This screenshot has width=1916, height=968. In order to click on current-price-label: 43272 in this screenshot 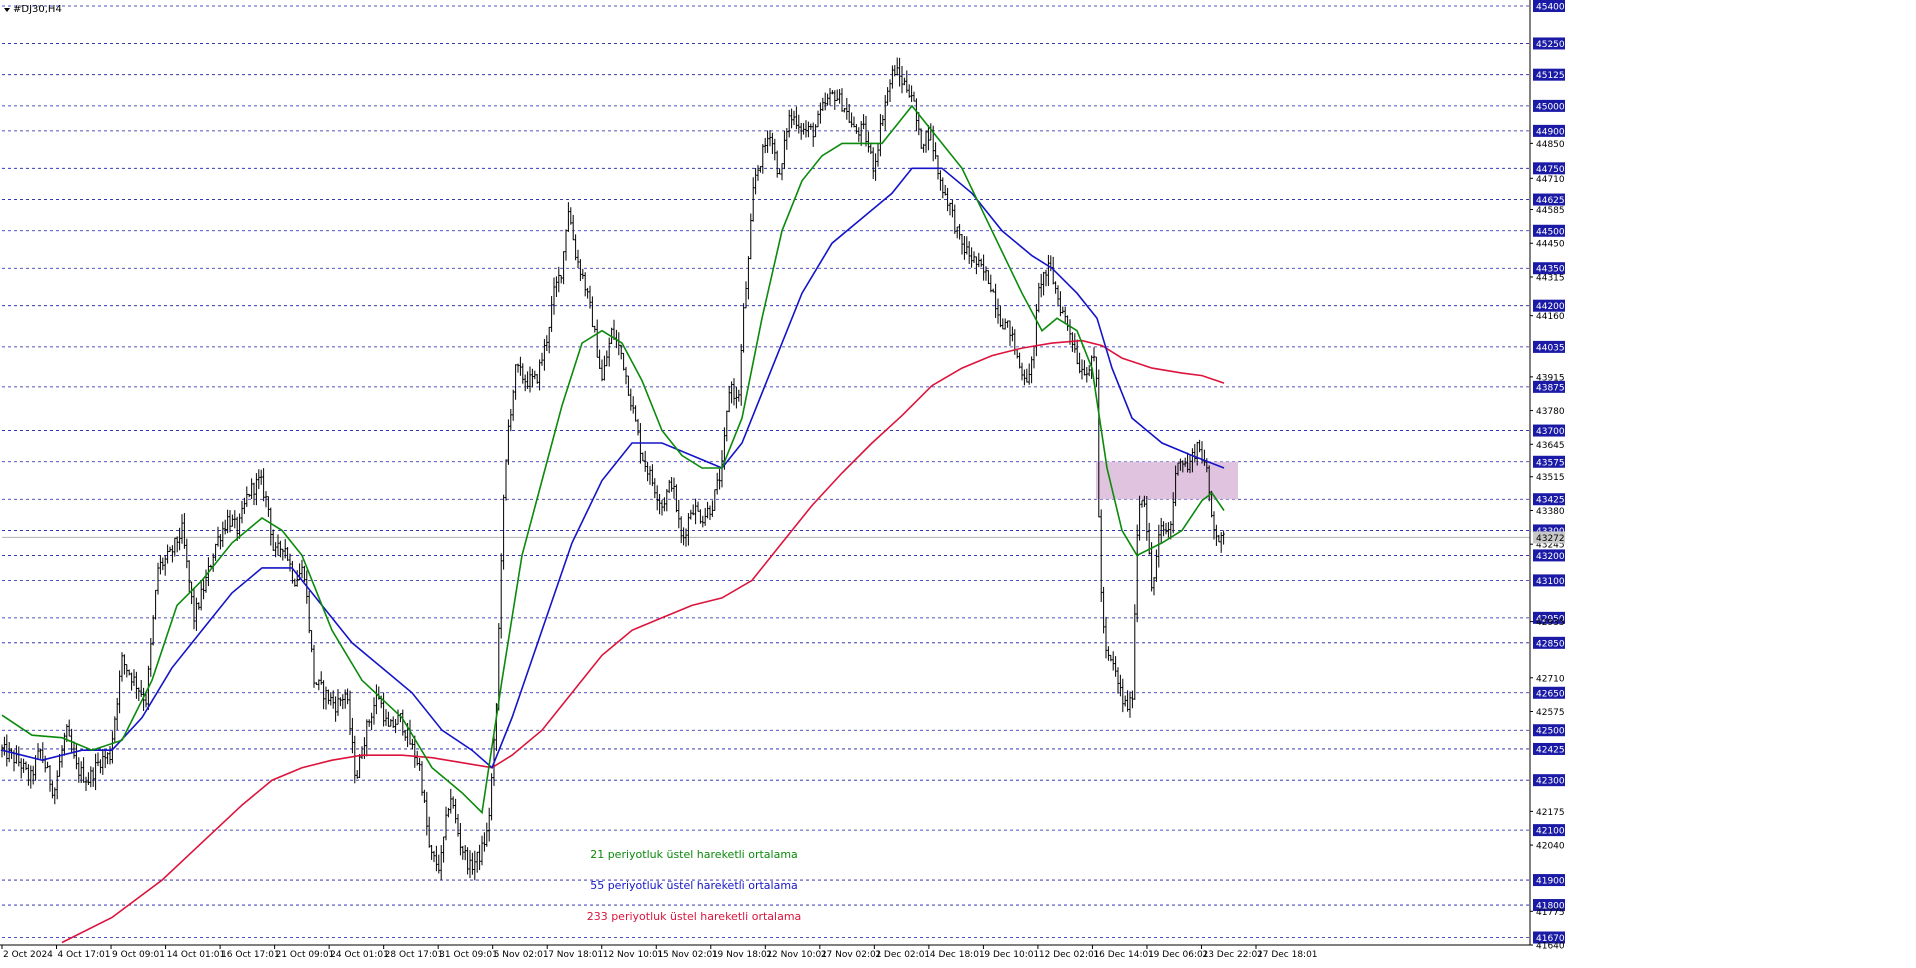, I will do `click(1550, 539)`.